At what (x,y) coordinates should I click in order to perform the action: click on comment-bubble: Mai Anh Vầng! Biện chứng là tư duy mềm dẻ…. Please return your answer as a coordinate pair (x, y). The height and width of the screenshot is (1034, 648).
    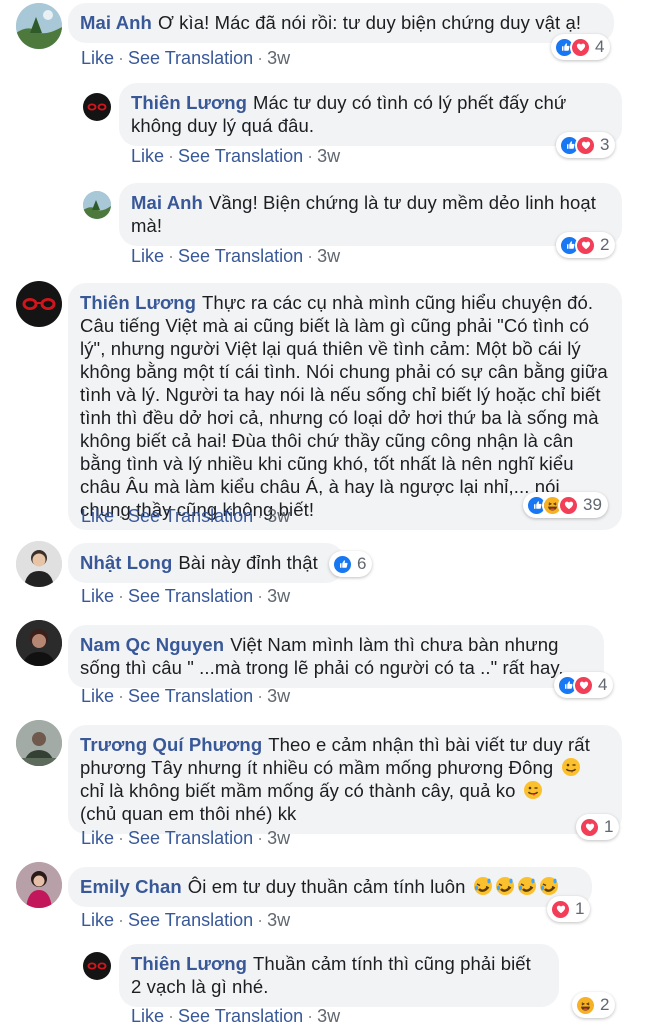
    Looking at the image, I should click on (370, 214).